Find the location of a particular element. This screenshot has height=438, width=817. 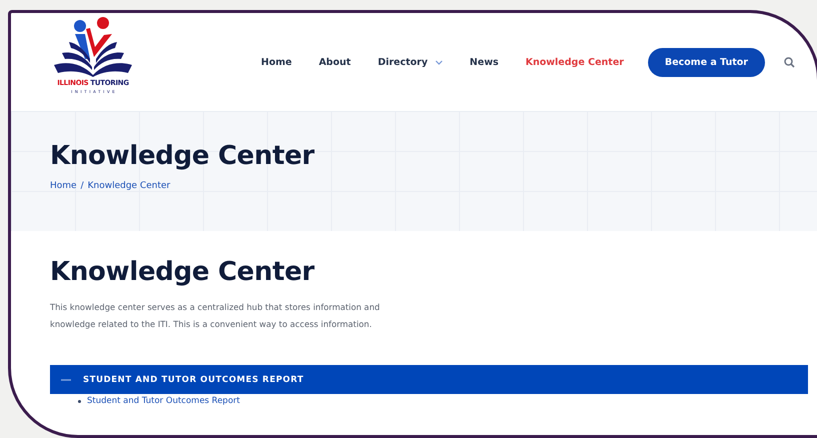

search-icon is located at coordinates (789, 62).